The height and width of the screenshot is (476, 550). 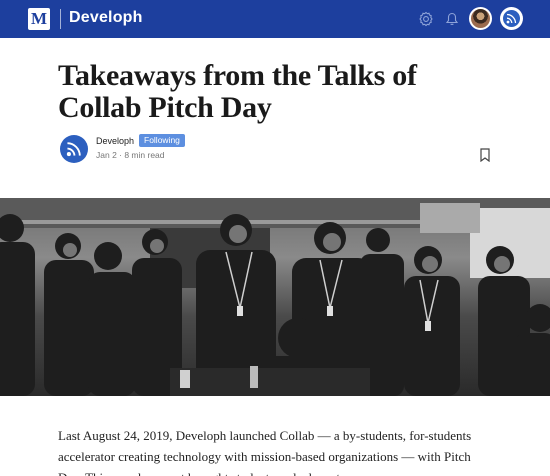 What do you see at coordinates (106, 18) in the screenshot?
I see `publication-name: Developh` at bounding box center [106, 18].